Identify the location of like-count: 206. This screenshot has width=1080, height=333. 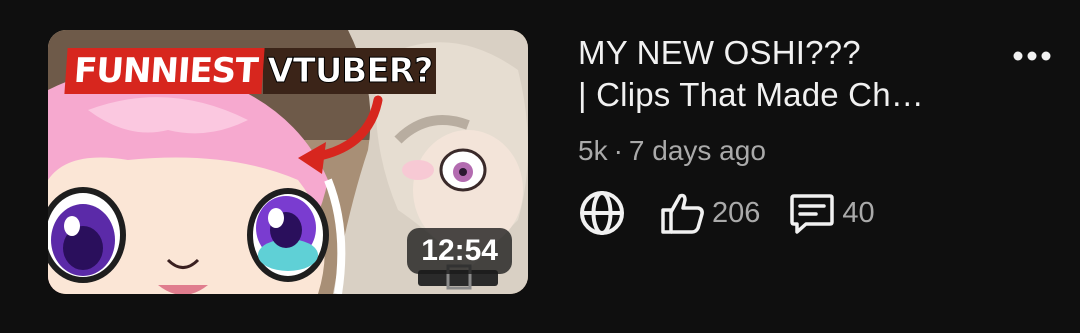
(736, 212).